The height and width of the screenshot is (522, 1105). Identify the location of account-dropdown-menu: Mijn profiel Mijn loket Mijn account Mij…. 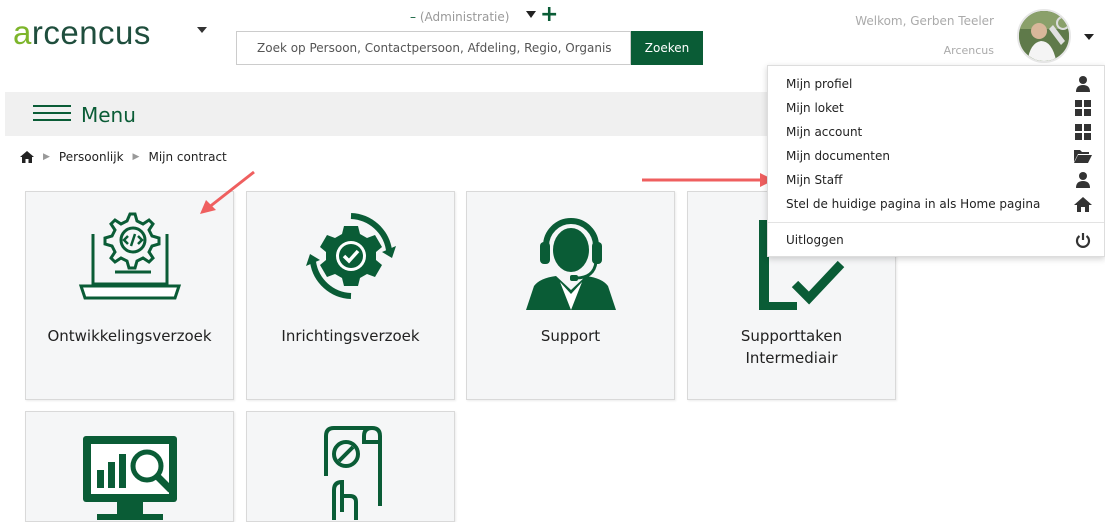
(936, 161).